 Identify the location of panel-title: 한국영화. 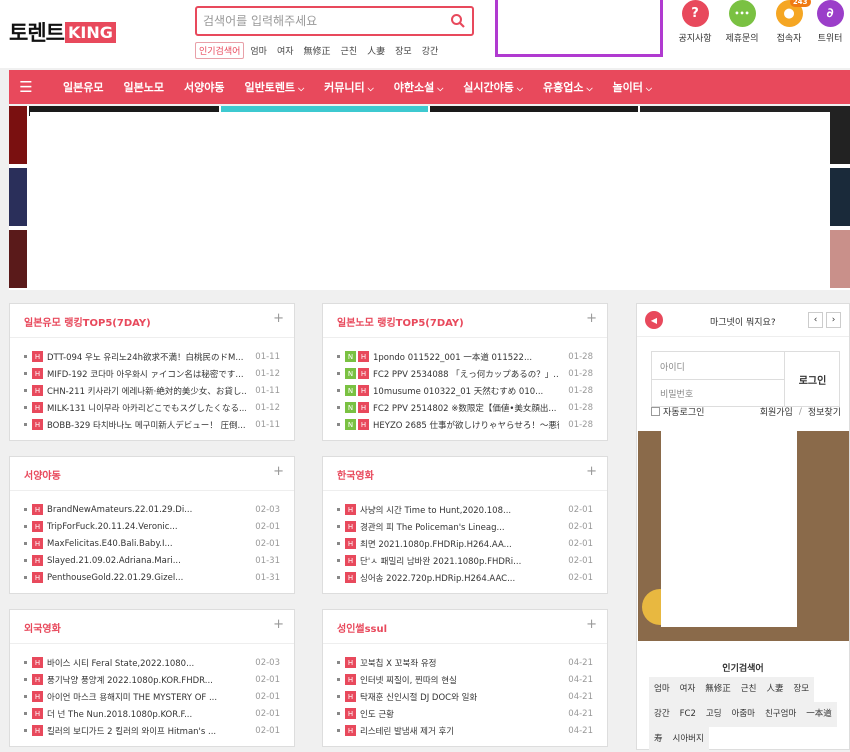
(355, 474).